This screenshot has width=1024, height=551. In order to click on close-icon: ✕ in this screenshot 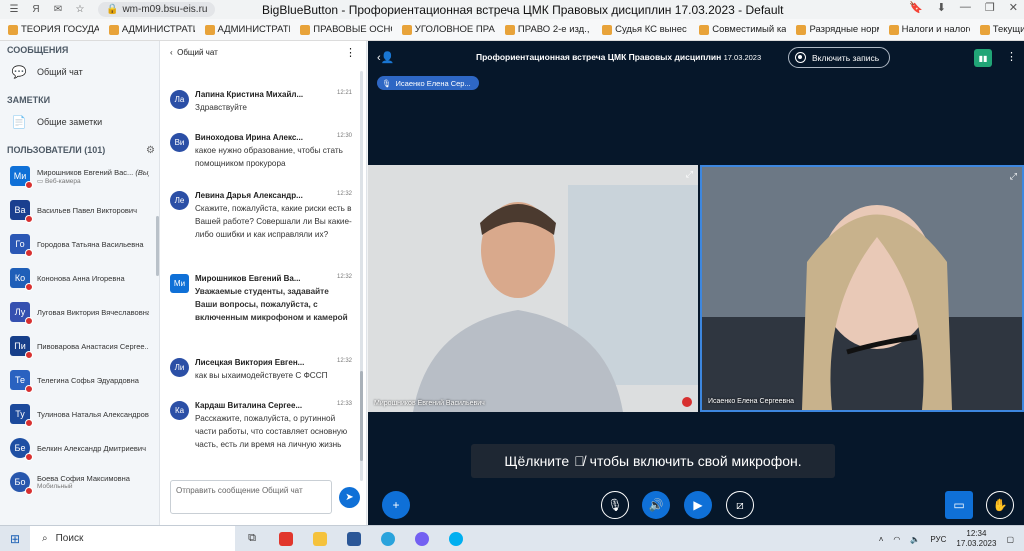, I will do `click(1013, 7)`.